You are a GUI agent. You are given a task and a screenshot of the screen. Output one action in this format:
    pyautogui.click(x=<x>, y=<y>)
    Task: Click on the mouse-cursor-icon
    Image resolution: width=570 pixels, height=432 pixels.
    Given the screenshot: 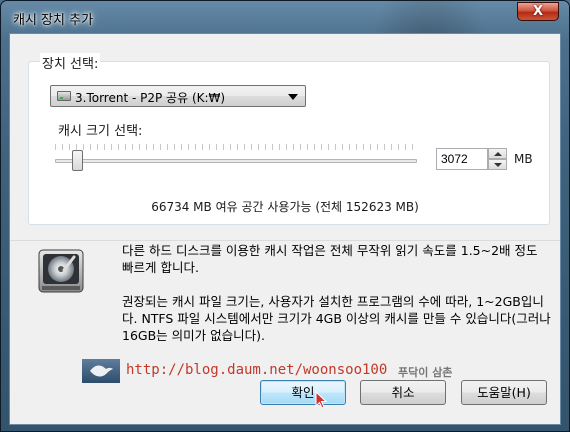 What is the action you would take?
    pyautogui.click(x=321, y=400)
    